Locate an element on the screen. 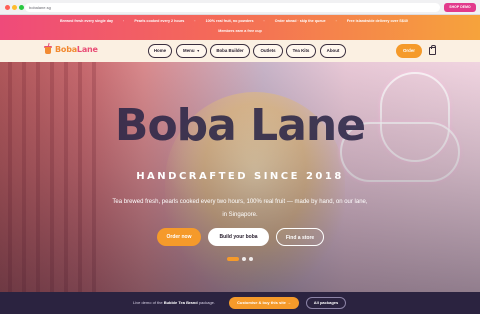 The image size is (480, 314). nav-link-outlets: Outlets is located at coordinates (268, 51).